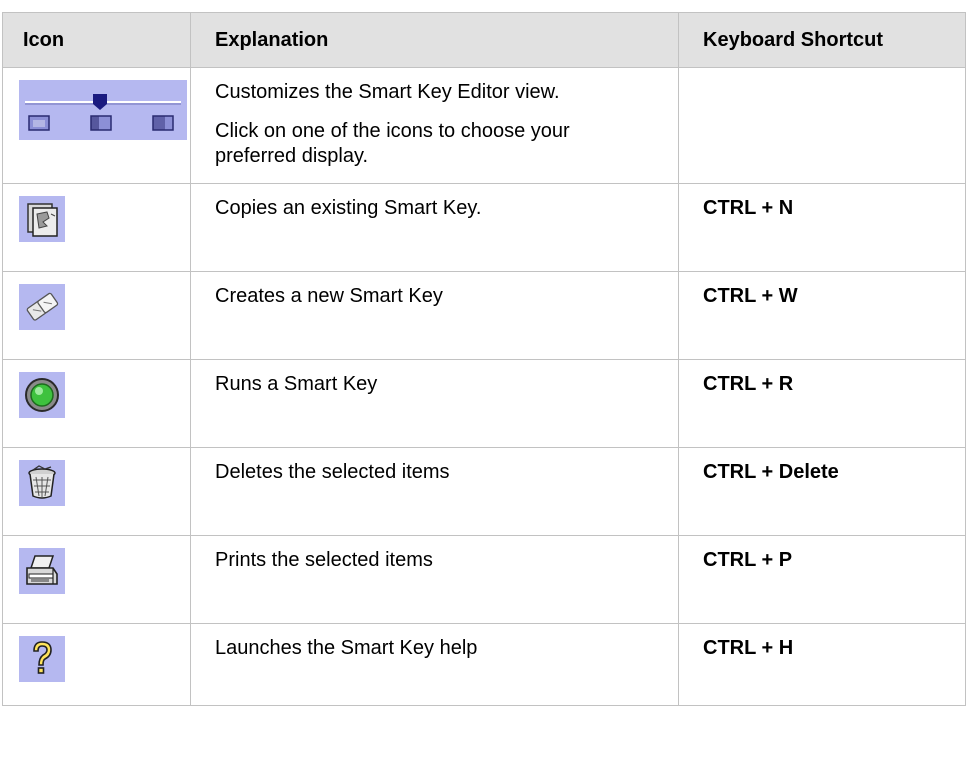  Describe the element at coordinates (329, 296) in the screenshot. I see `explanation-text: Creates a new Smart Key` at that location.